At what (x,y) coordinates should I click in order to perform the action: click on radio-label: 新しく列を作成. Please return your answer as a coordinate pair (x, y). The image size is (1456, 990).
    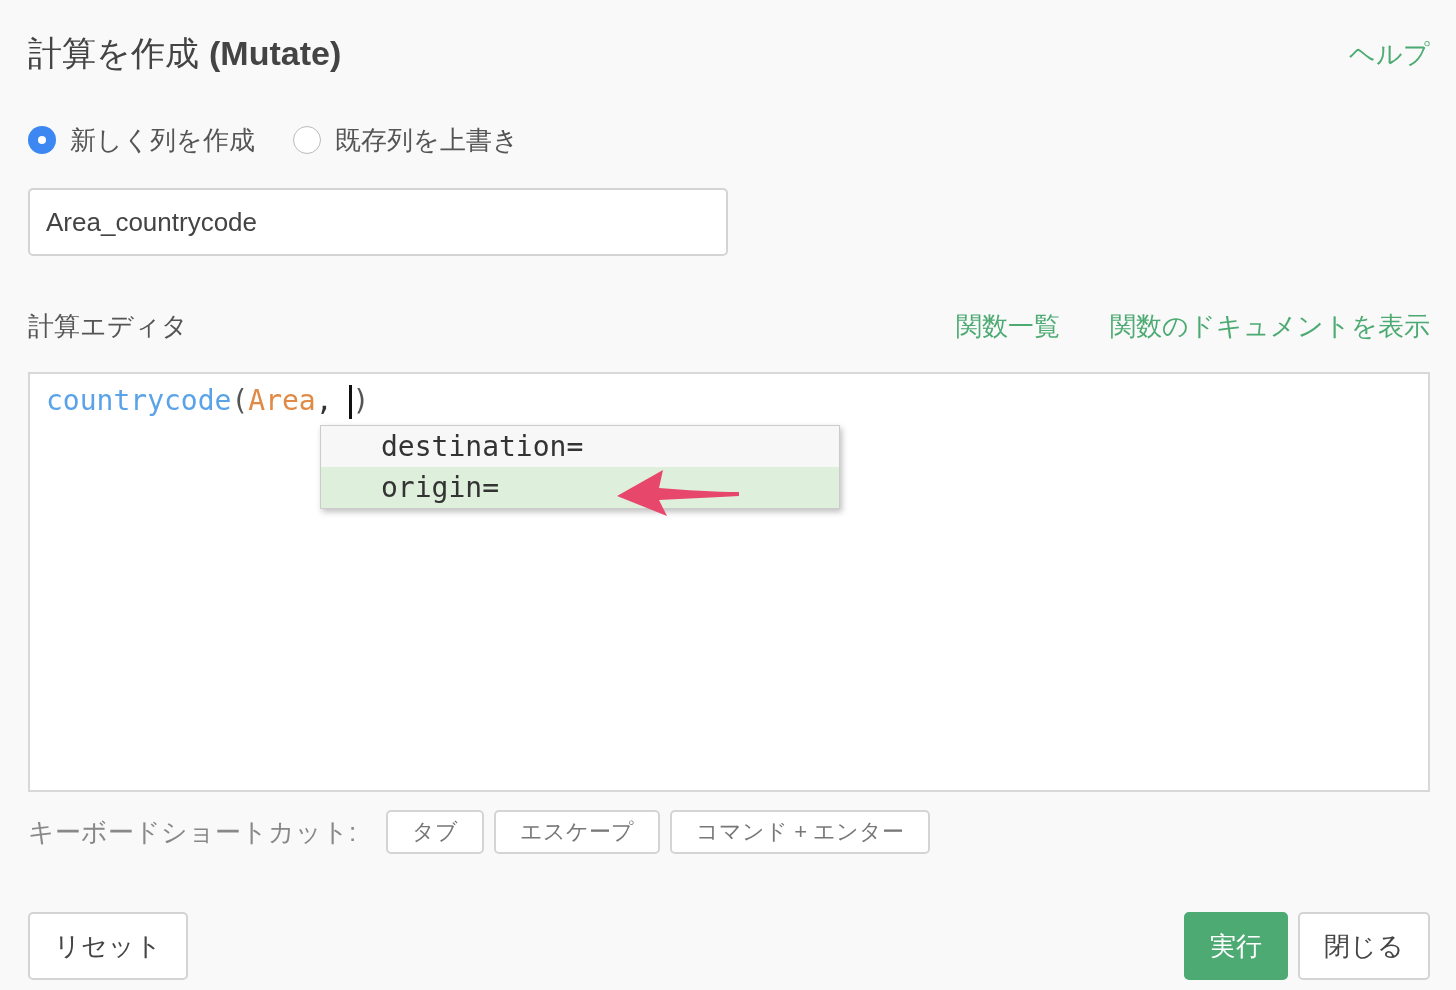
    Looking at the image, I should click on (162, 140).